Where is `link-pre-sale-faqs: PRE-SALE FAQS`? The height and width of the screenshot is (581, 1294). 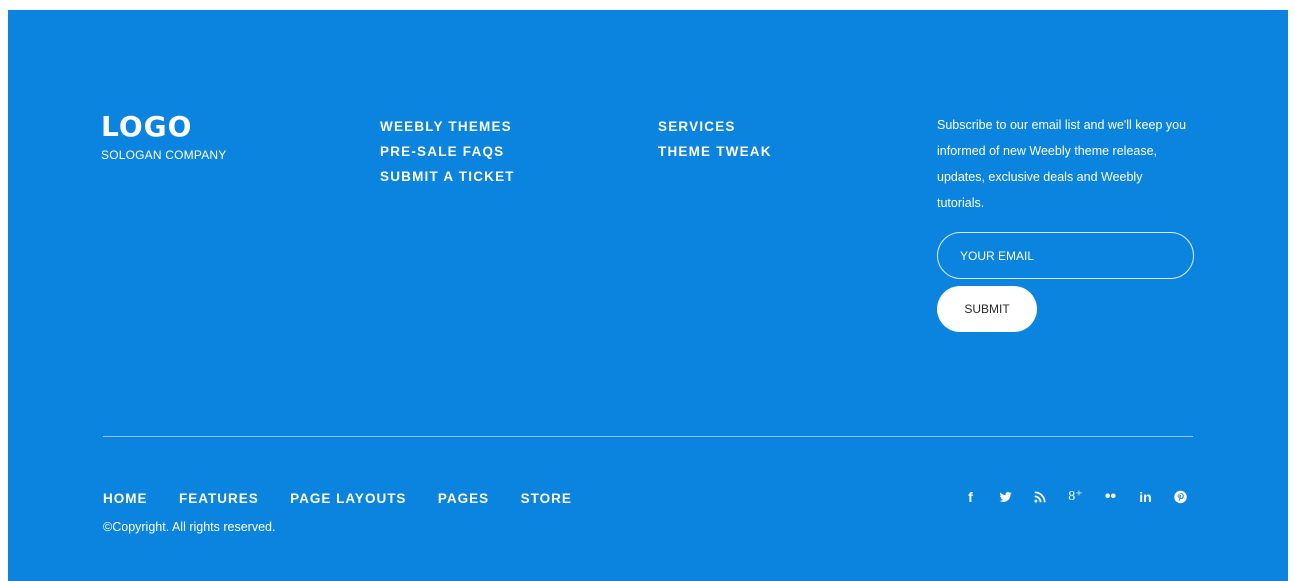 link-pre-sale-faqs: PRE-SALE FAQS is located at coordinates (447, 151).